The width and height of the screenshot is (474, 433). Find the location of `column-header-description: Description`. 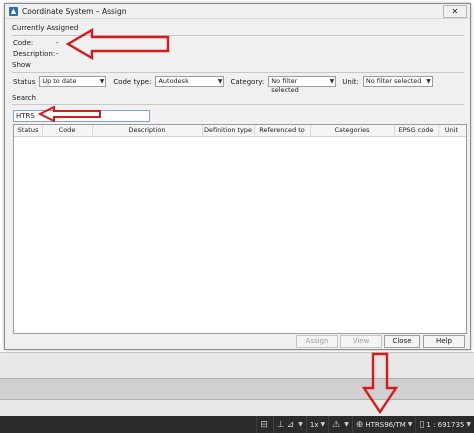

column-header-description: Description is located at coordinates (147, 130).